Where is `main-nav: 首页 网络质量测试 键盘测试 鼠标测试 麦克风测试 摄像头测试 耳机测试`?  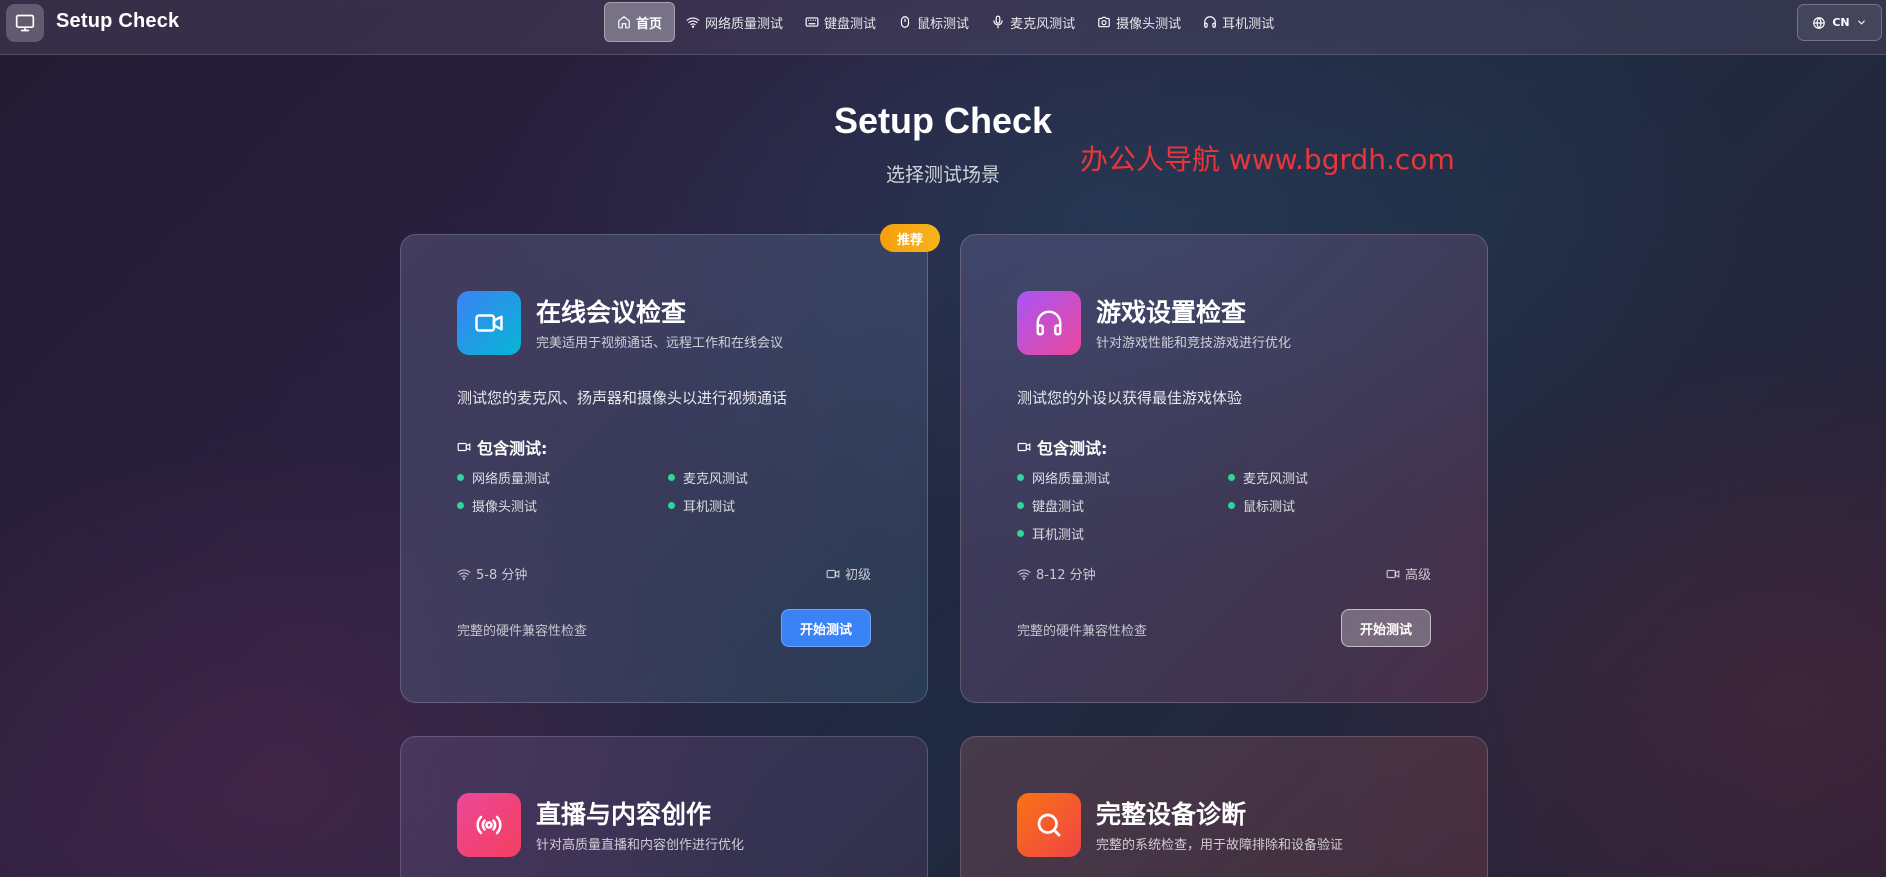 main-nav: 首页 网络质量测试 键盘测试 鼠标测试 麦克风测试 摄像头测试 耳机测试 is located at coordinates (944, 22).